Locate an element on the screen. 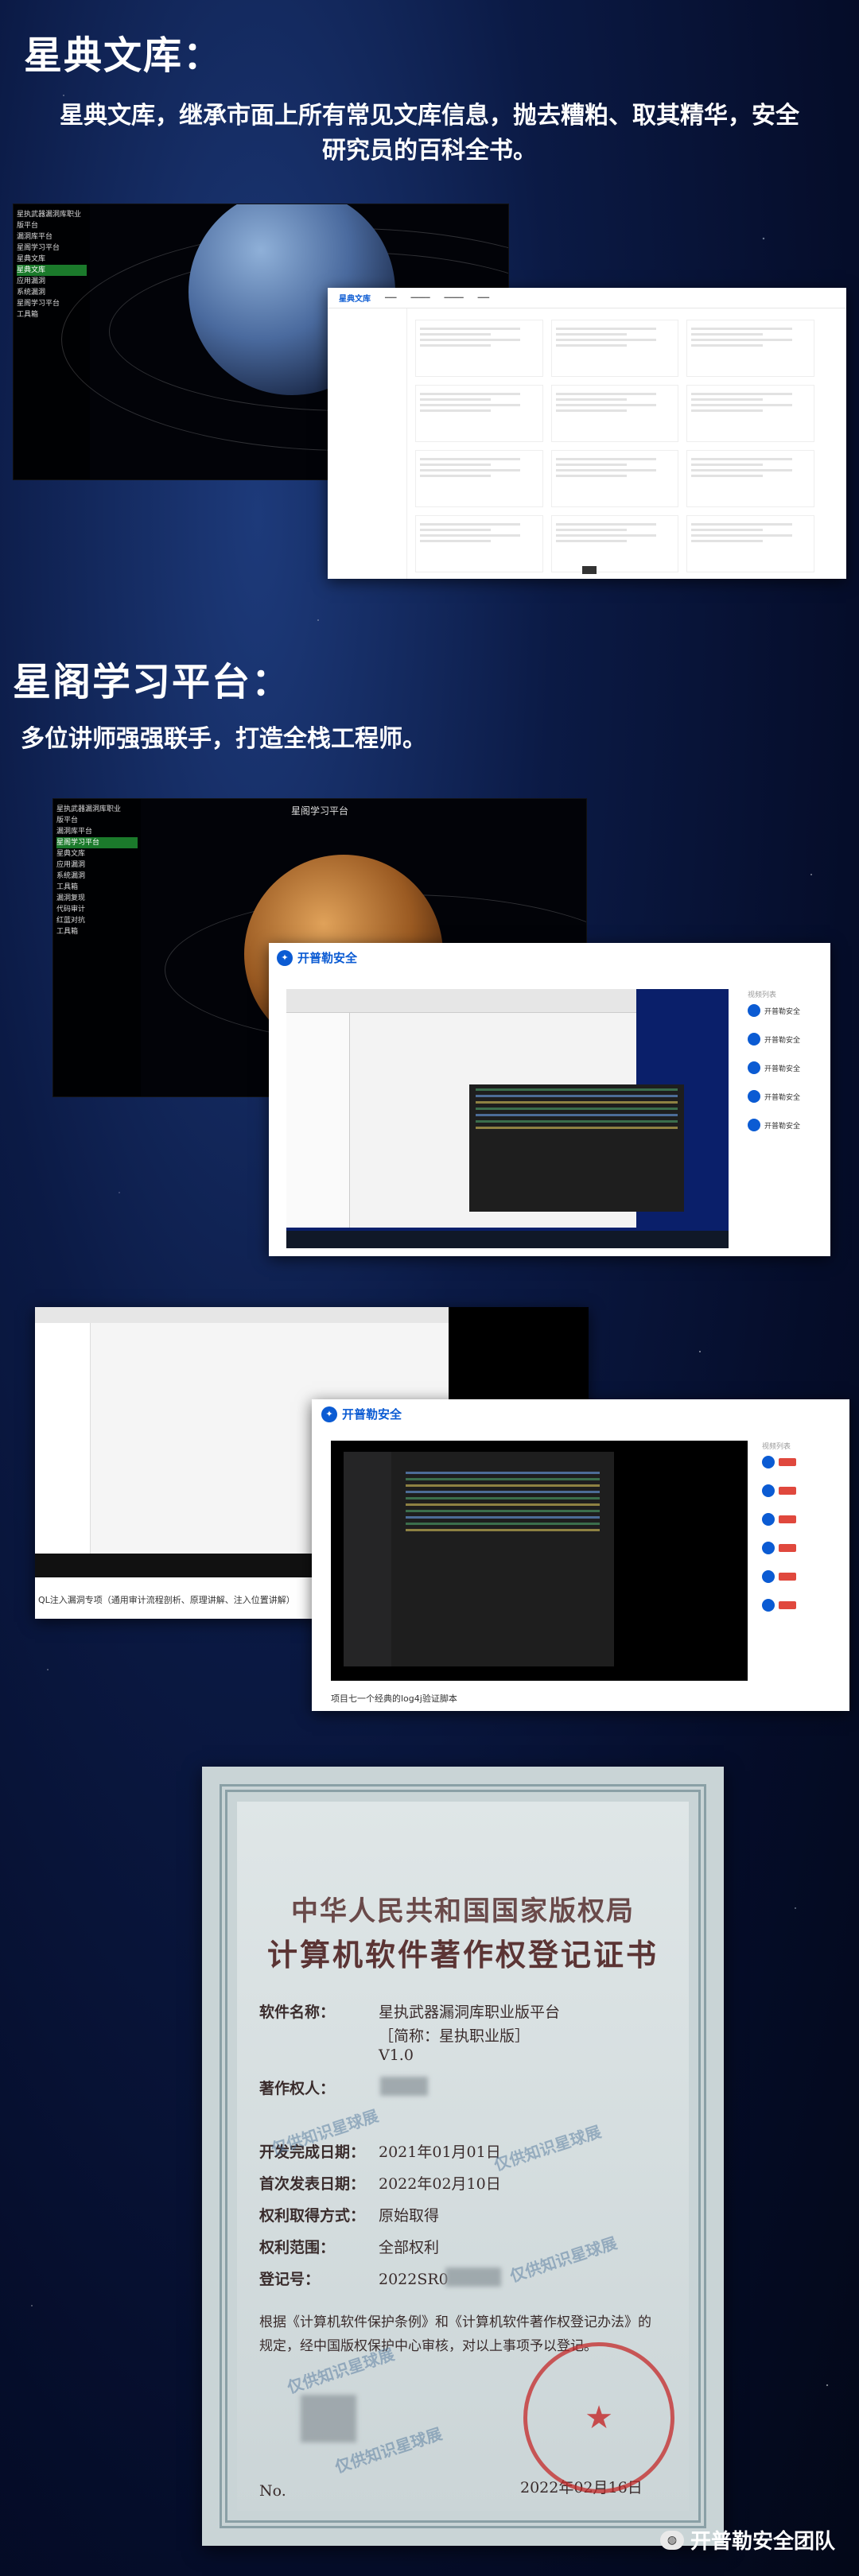 This screenshot has width=859, height=2576. vscode-window is located at coordinates (479, 1559).